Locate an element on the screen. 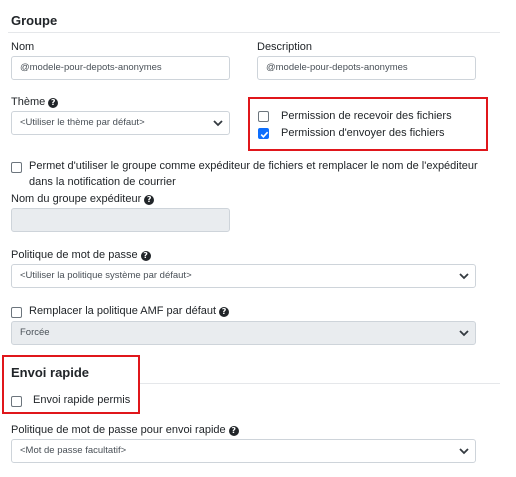 This screenshot has width=516, height=477. envoi-rapide-section-title: Envoi rapide is located at coordinates (50, 372).